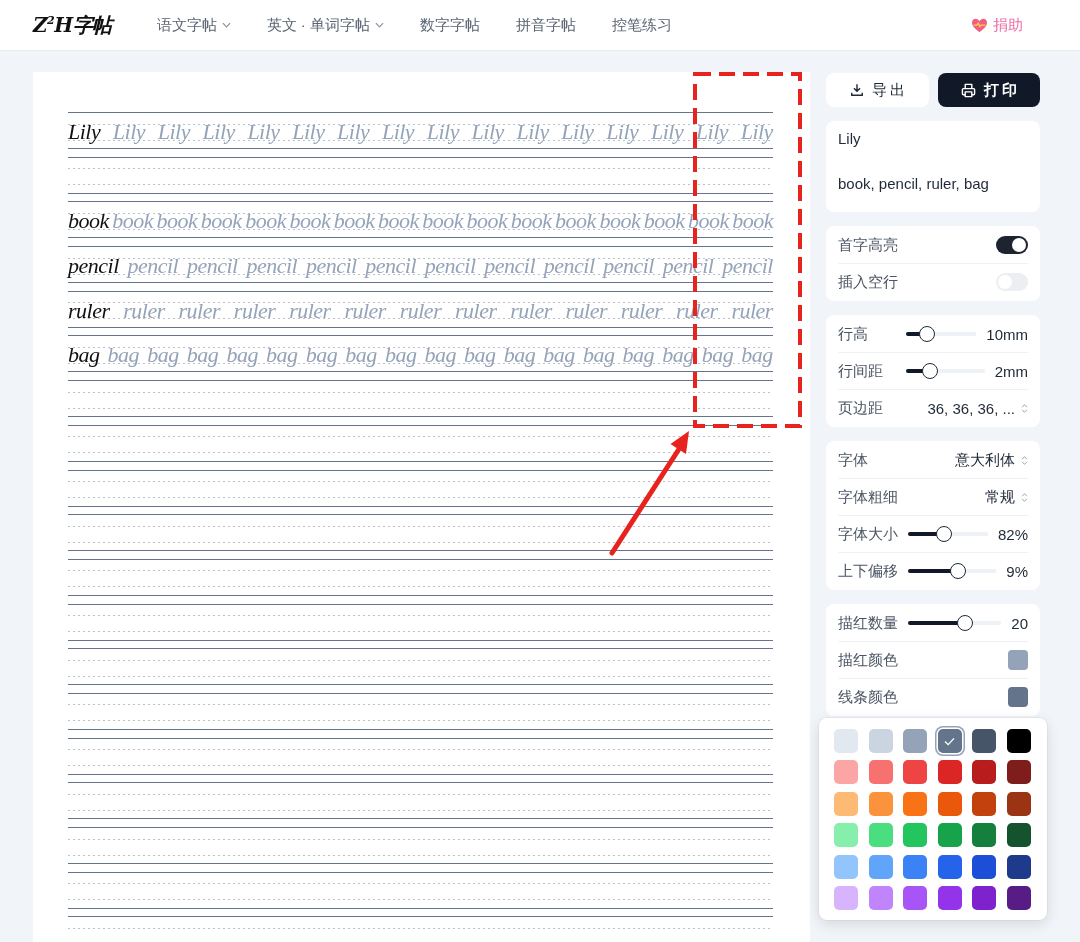 This screenshot has height=942, width=1080. Describe the element at coordinates (88, 221) in the screenshot. I see `example-word: book` at that location.